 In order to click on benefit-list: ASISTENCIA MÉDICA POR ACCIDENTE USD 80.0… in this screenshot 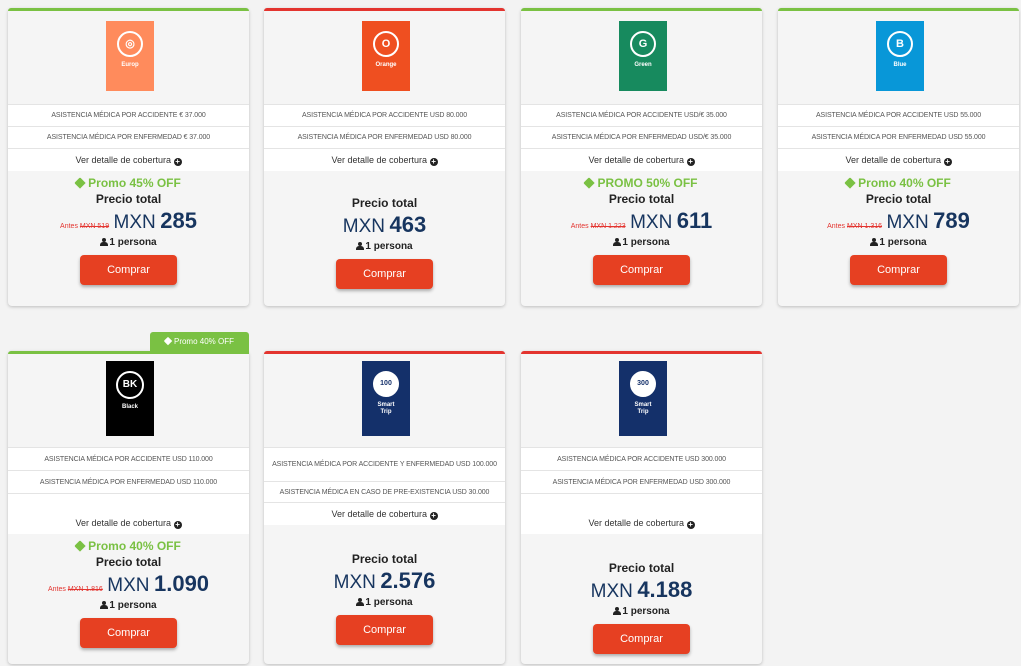, I will do `click(384, 126)`.